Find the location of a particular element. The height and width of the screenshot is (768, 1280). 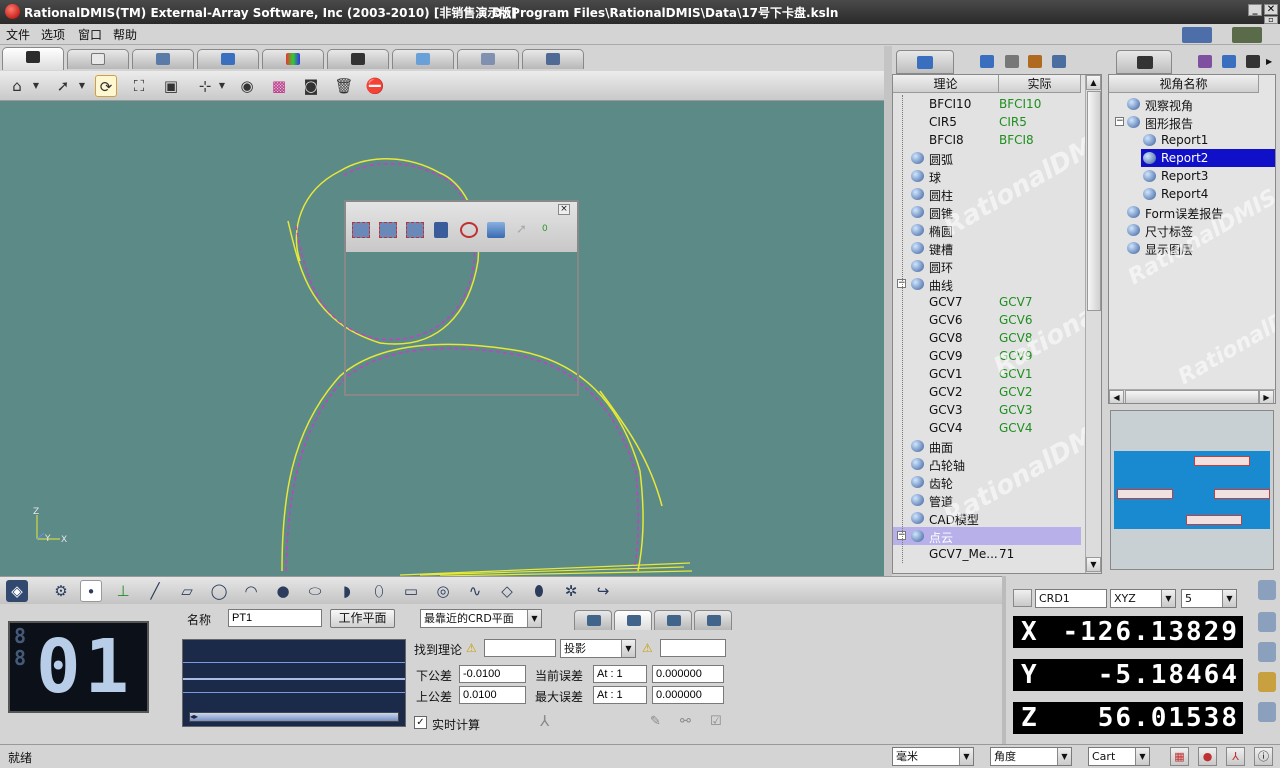

camshaft-icon: ⬮ is located at coordinates (539, 591).